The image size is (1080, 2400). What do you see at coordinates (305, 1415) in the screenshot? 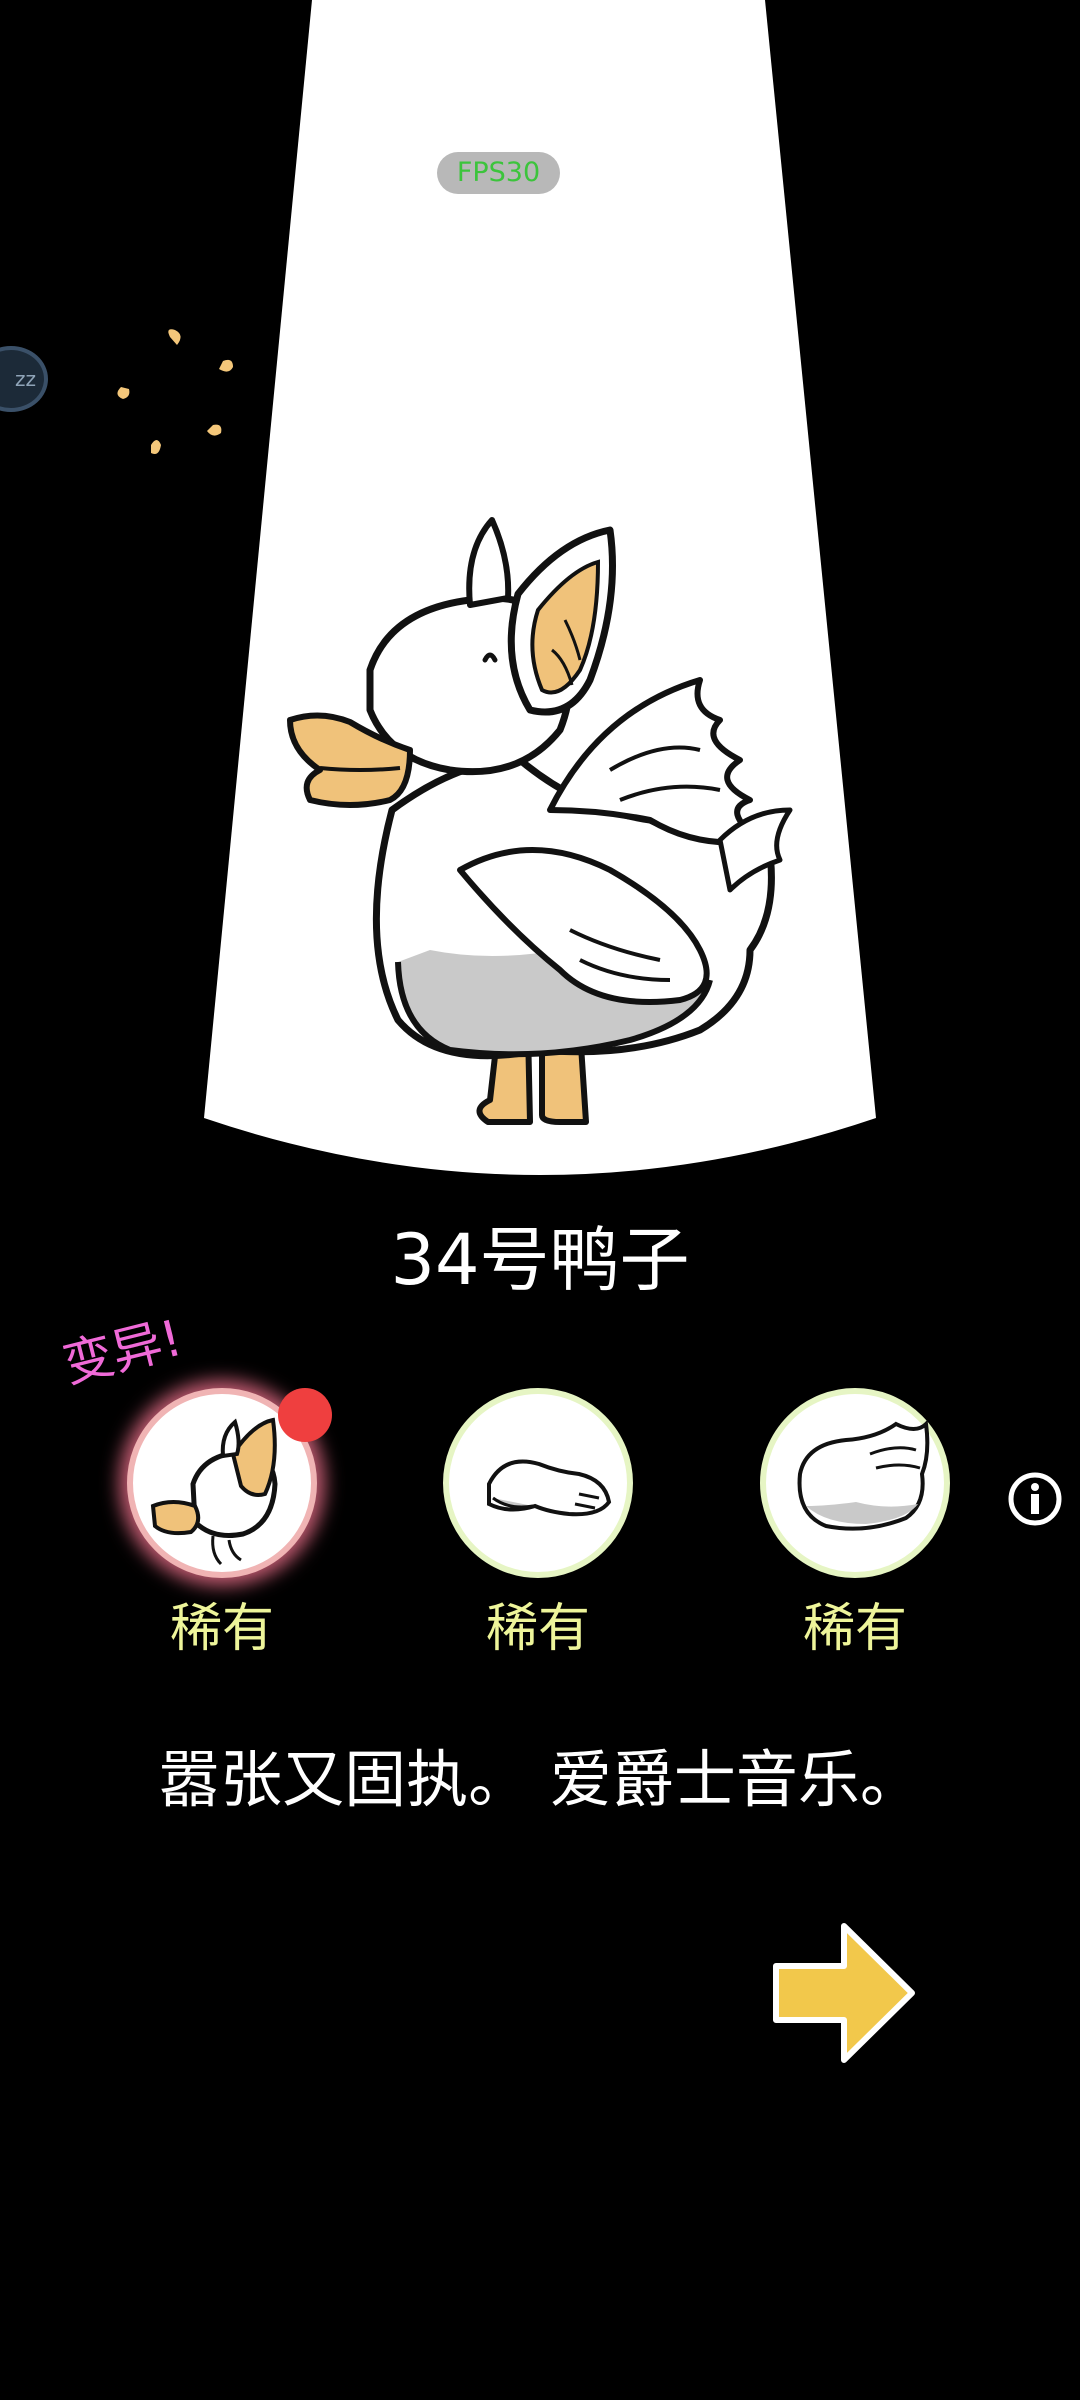
I see `notification-dot` at bounding box center [305, 1415].